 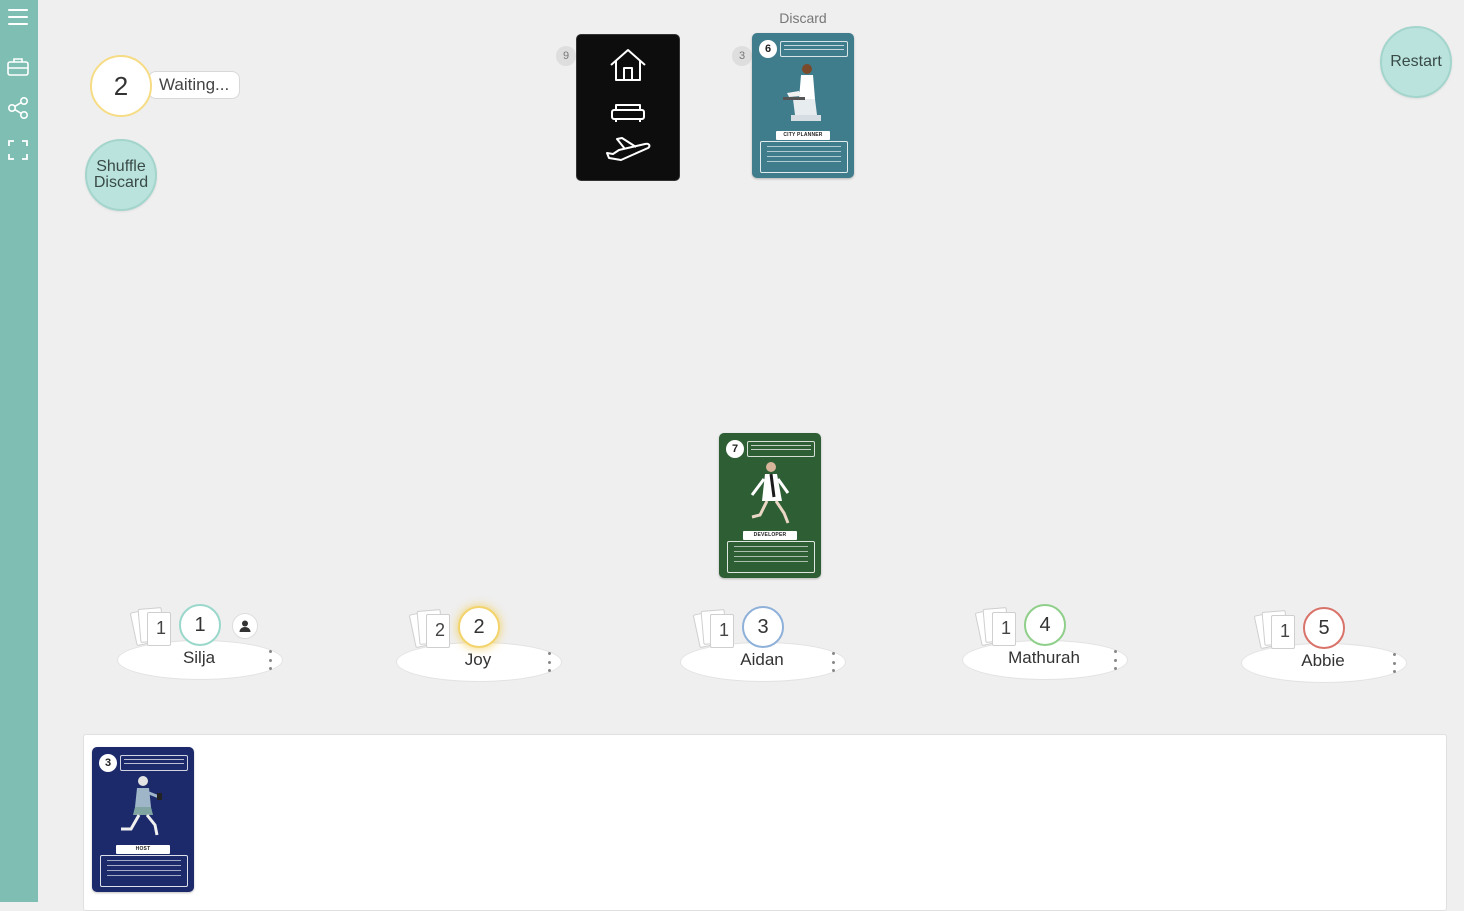 I want to click on card-number: 3, so click(x=108, y=763).